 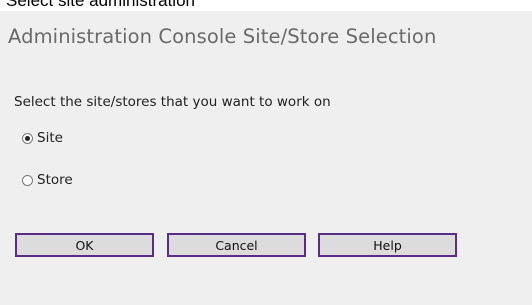 What do you see at coordinates (55, 180) in the screenshot?
I see `radio-label-store: Store` at bounding box center [55, 180].